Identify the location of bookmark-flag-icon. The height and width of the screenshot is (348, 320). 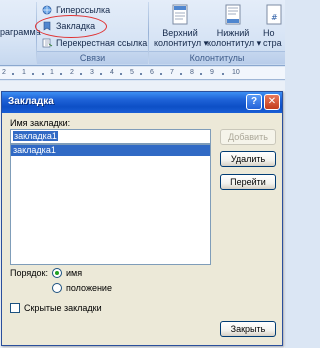
(47, 26).